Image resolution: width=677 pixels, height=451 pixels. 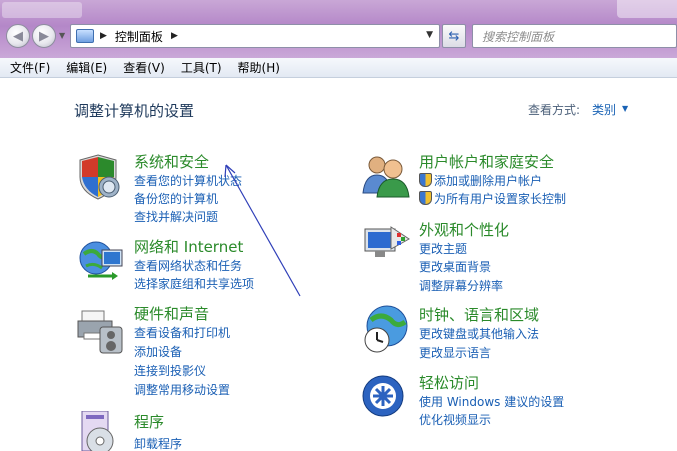 What do you see at coordinates (158, 351) in the screenshot?
I see `link-add-device: 添加设备` at bounding box center [158, 351].